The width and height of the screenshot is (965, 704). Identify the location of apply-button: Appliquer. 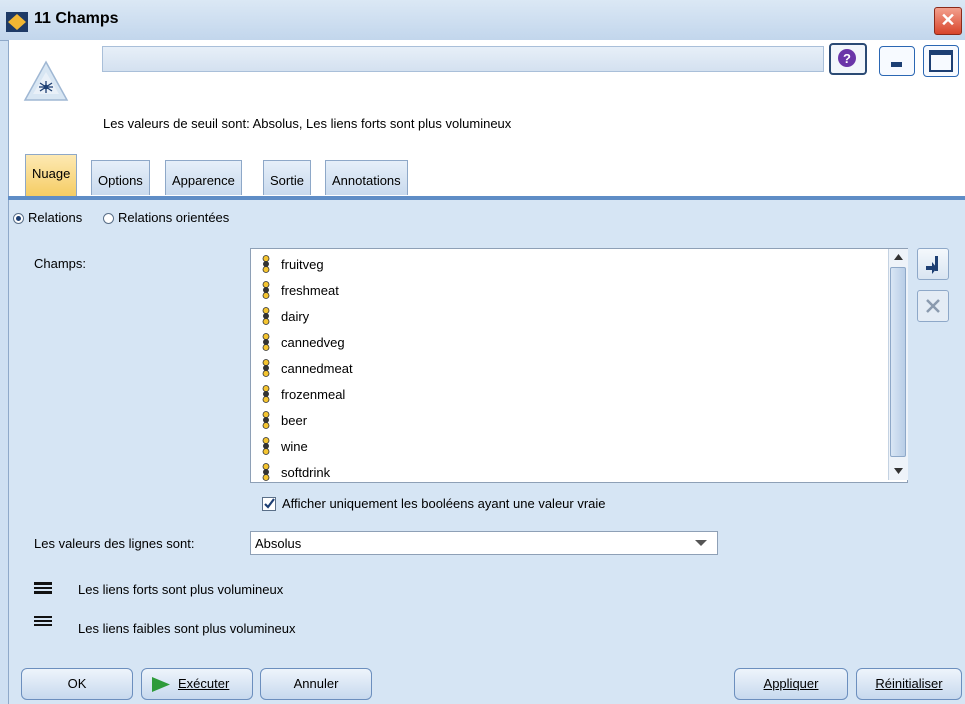
(791, 684).